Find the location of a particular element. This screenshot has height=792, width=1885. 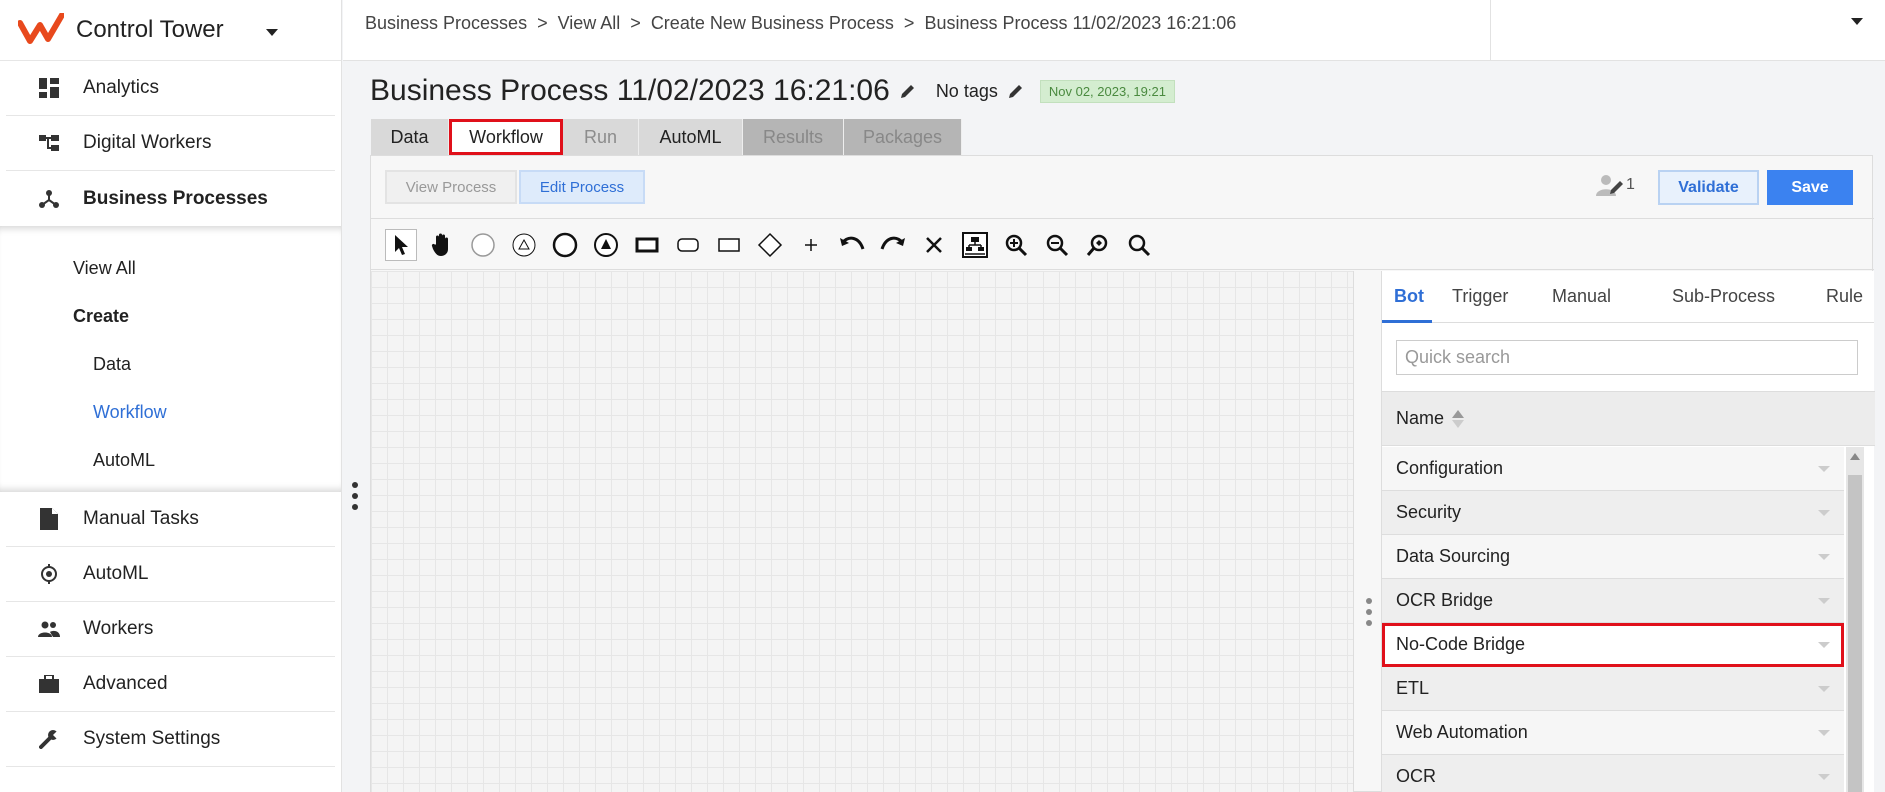

list-item-no-code-bridge: No-Code Bridge is located at coordinates (1613, 645).